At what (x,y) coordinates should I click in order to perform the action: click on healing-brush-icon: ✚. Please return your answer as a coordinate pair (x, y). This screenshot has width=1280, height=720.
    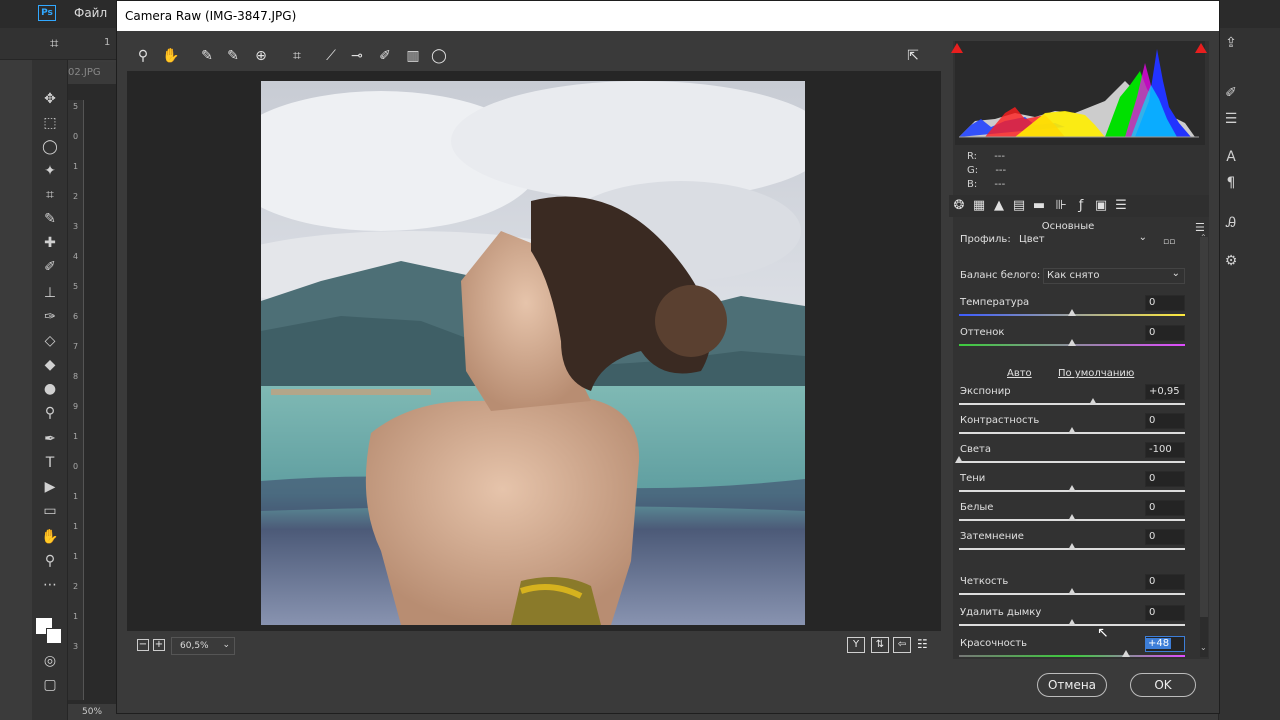
    Looking at the image, I should click on (50, 243).